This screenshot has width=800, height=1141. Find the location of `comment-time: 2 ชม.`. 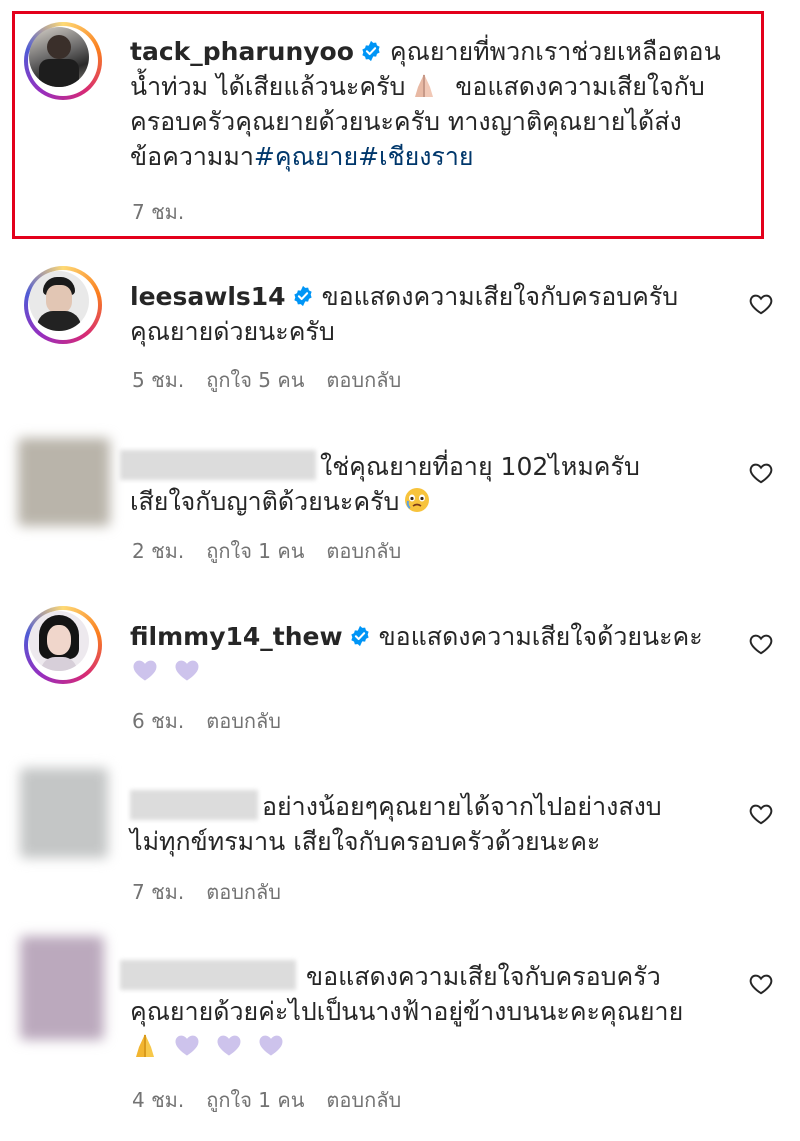

comment-time: 2 ชม. is located at coordinates (158, 551).